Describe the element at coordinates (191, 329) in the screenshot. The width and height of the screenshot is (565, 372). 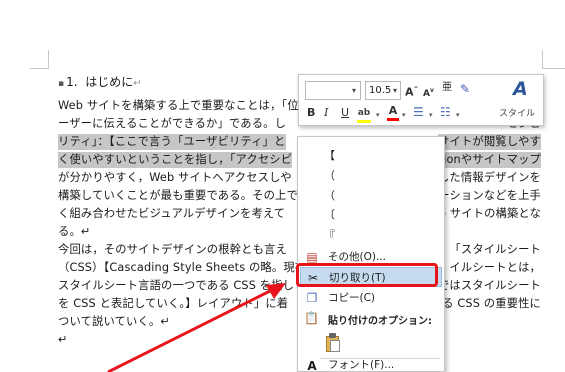
I see `annotation-arrow-shaft` at that location.